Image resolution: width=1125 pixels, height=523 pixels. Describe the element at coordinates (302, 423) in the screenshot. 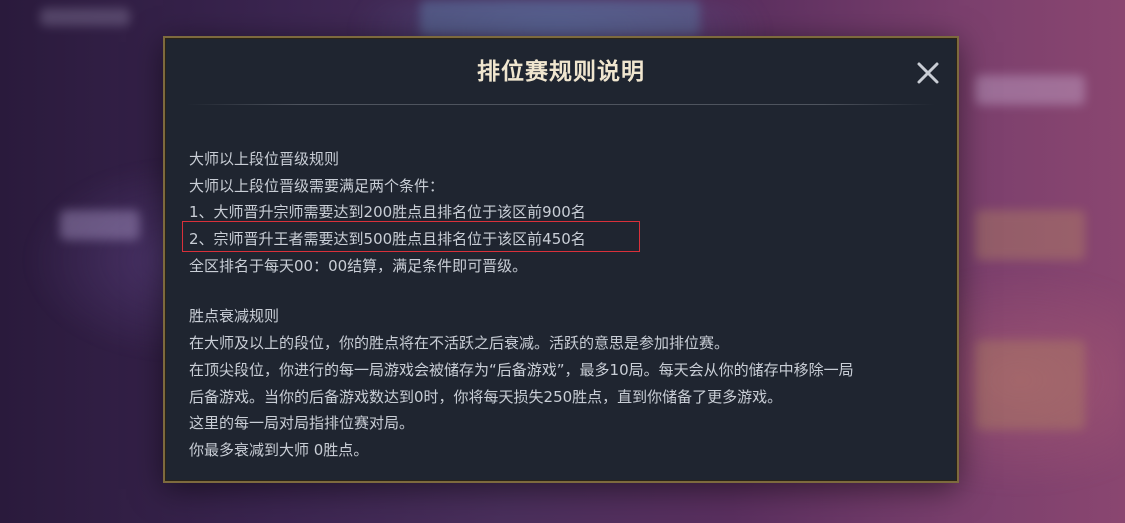

I see `rule-line: 这里的每一局对局指排位赛对局。` at that location.